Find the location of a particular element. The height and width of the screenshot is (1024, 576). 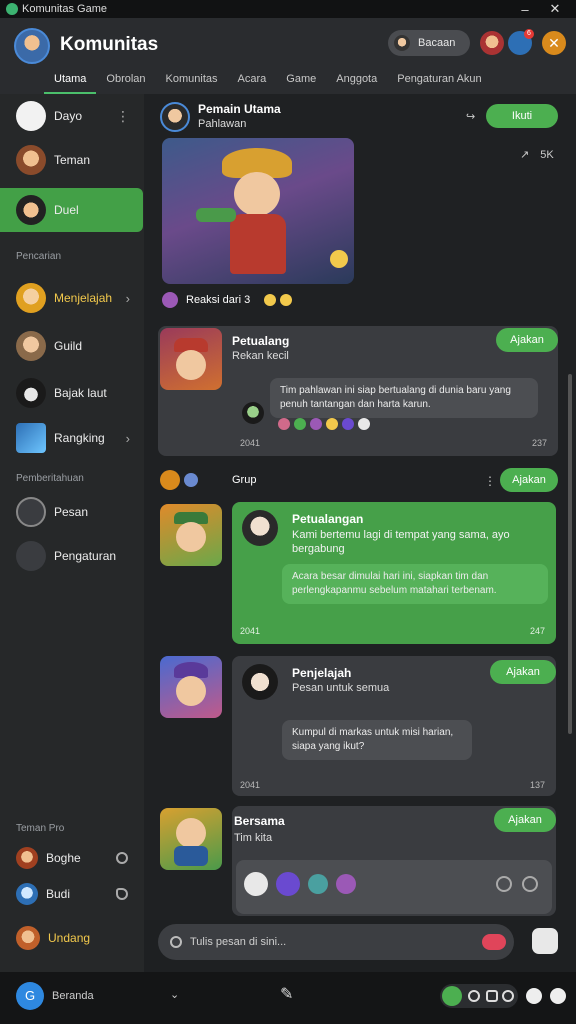

sidebar-item-dayo: Dayo ⋮ is located at coordinates (72, 116).